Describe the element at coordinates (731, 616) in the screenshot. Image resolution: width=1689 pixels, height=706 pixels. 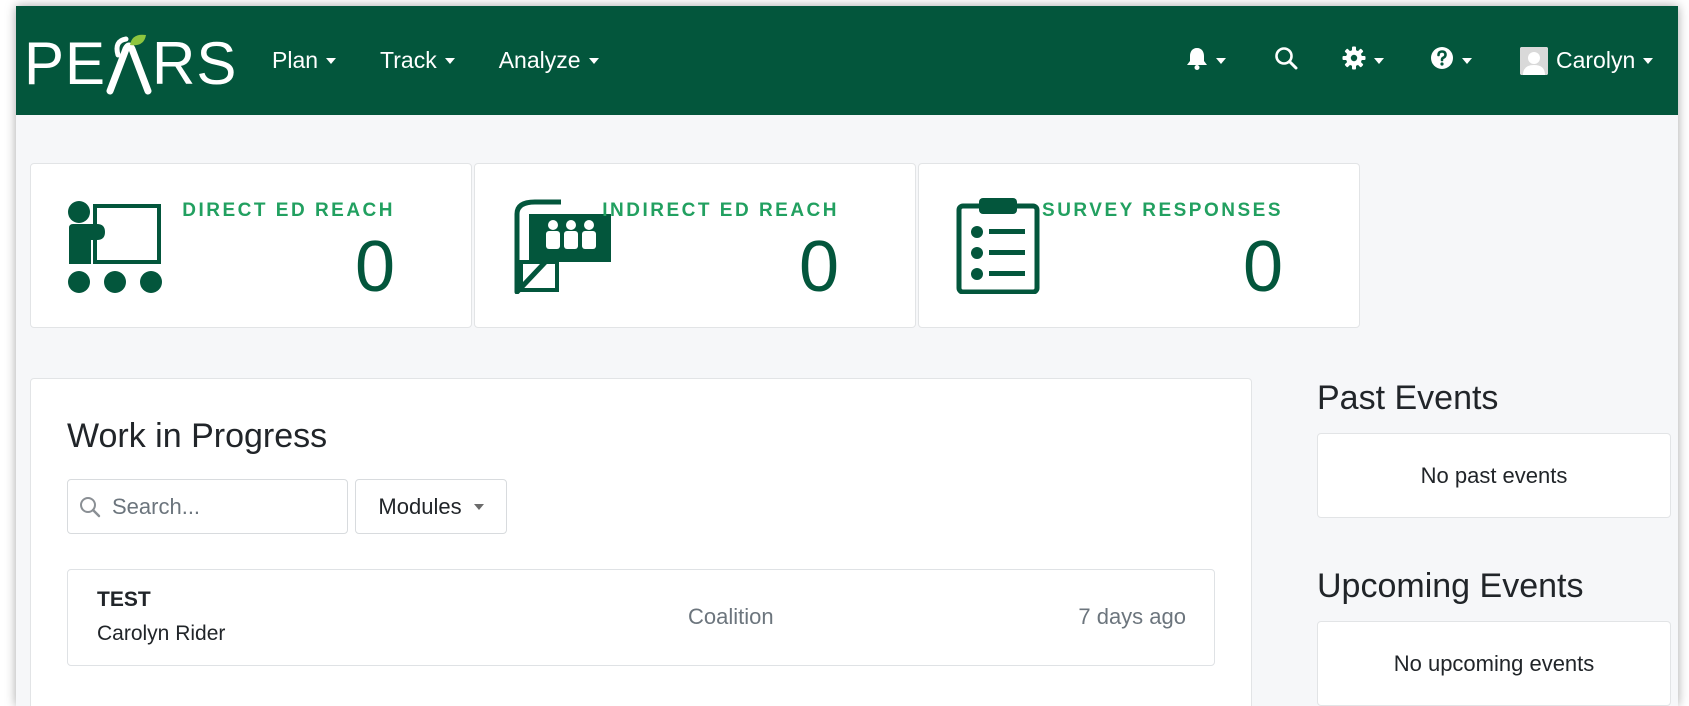
I see `item-module: Coalition` at that location.